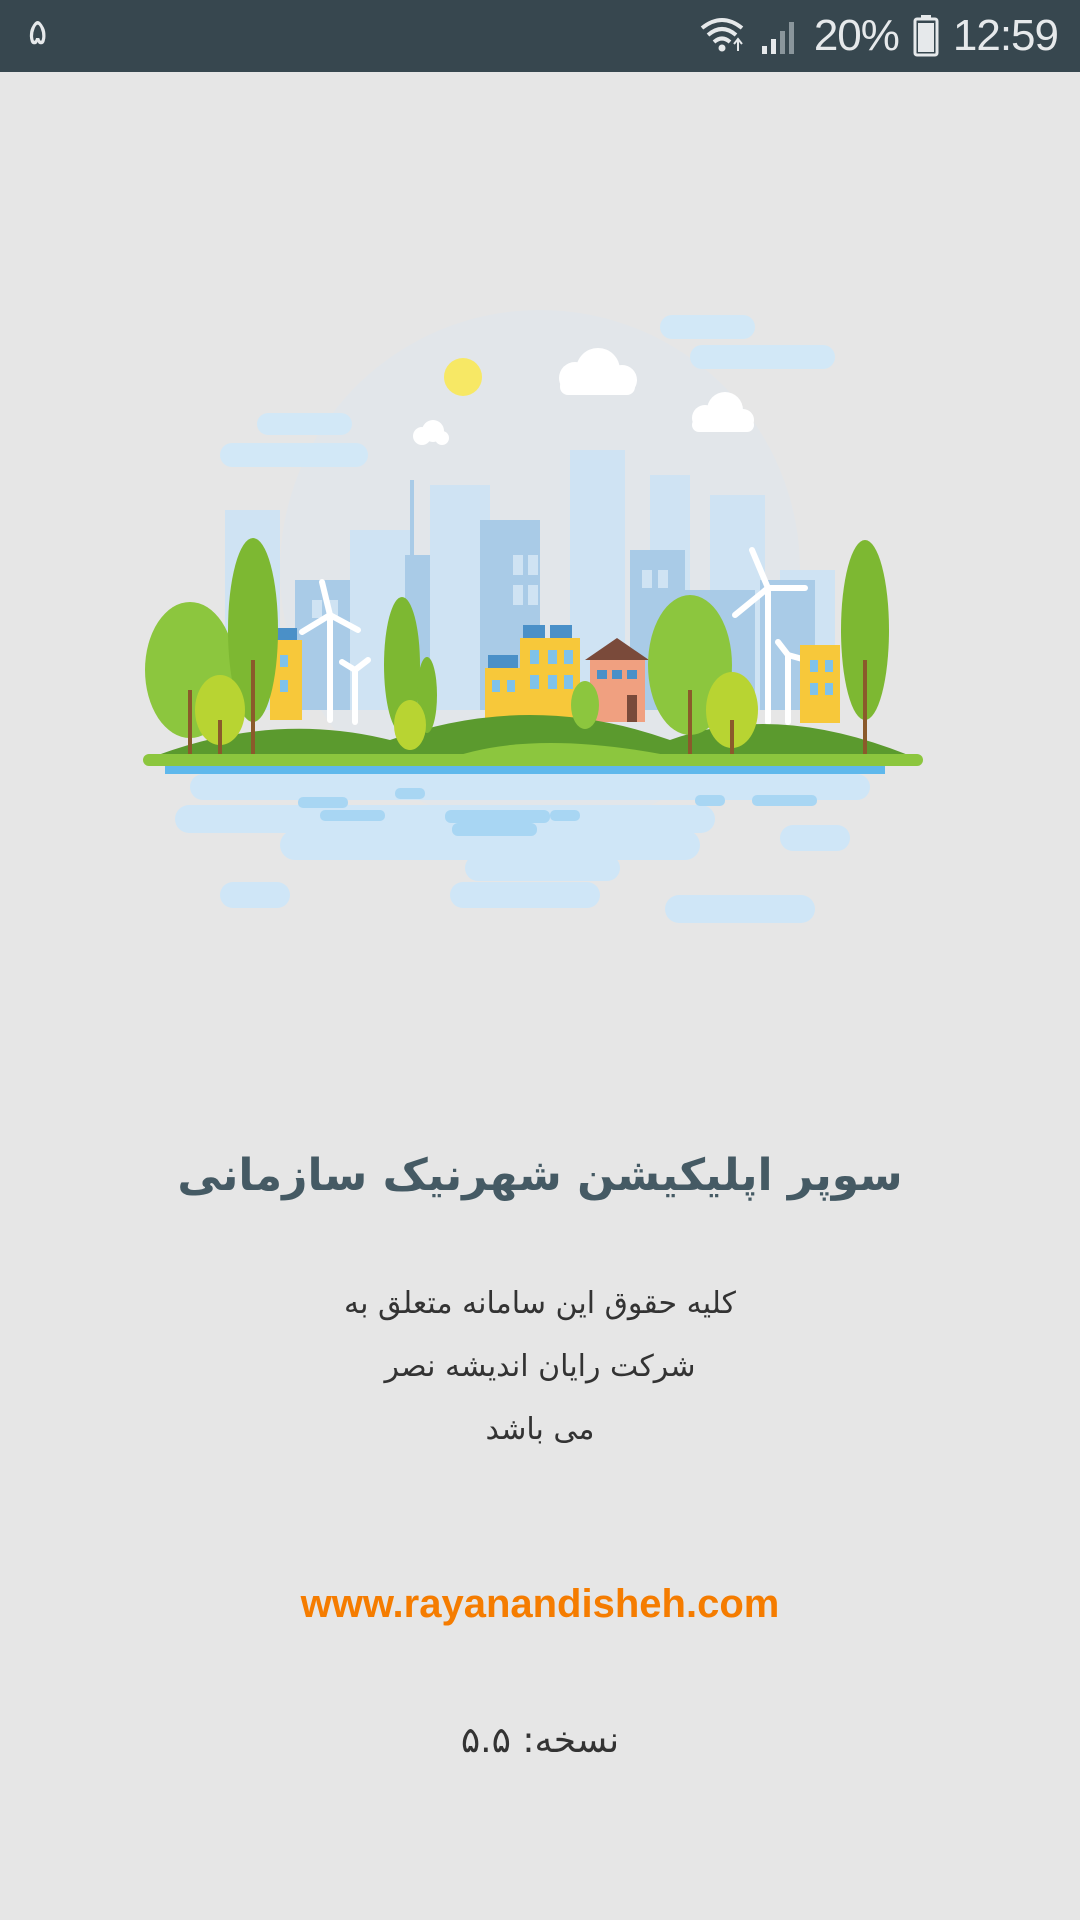  Describe the element at coordinates (540, 1429) in the screenshot. I see `copyright-line: می باشد` at that location.